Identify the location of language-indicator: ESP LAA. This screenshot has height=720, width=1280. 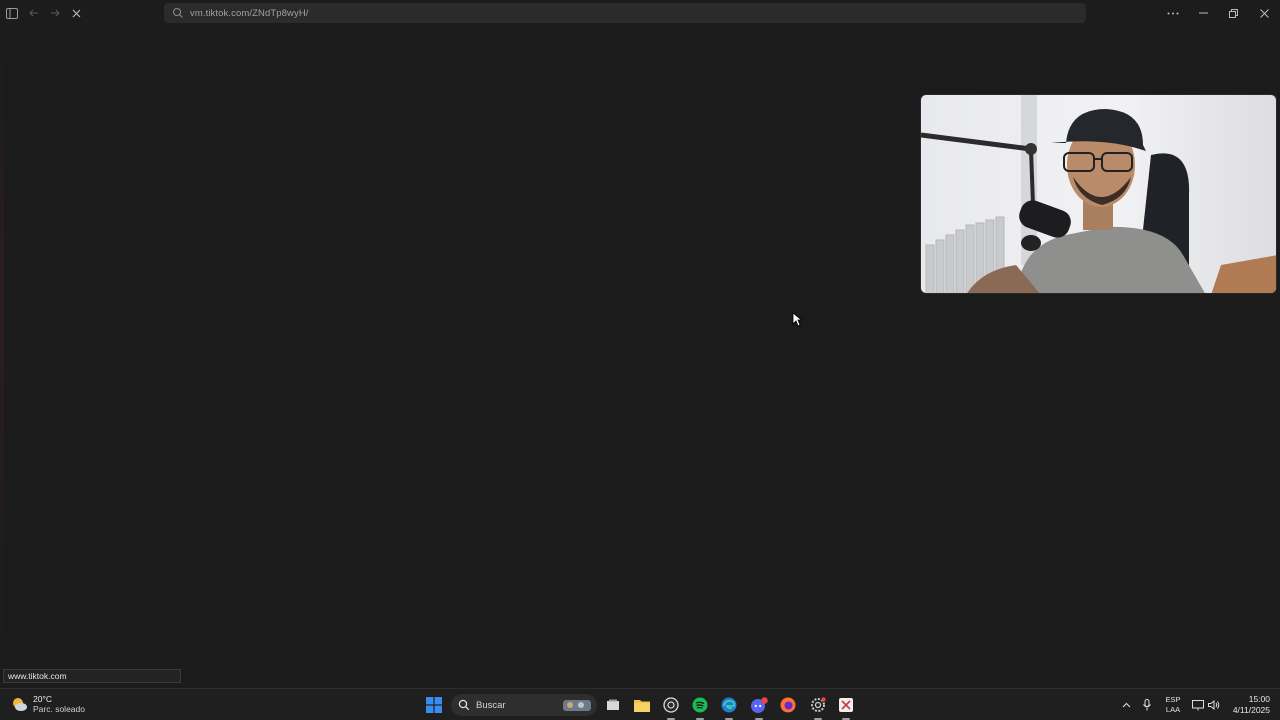
(1173, 705).